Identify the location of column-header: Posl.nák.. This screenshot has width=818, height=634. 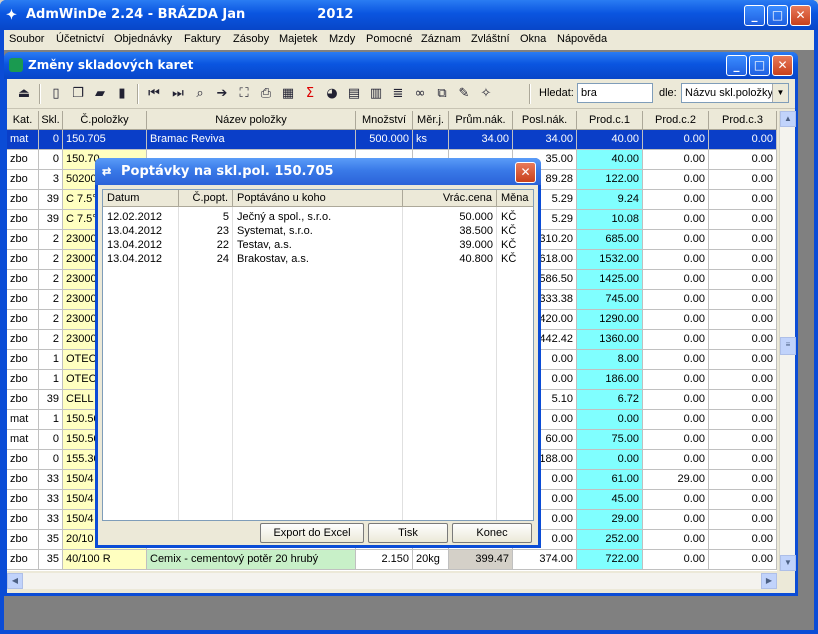
(545, 120).